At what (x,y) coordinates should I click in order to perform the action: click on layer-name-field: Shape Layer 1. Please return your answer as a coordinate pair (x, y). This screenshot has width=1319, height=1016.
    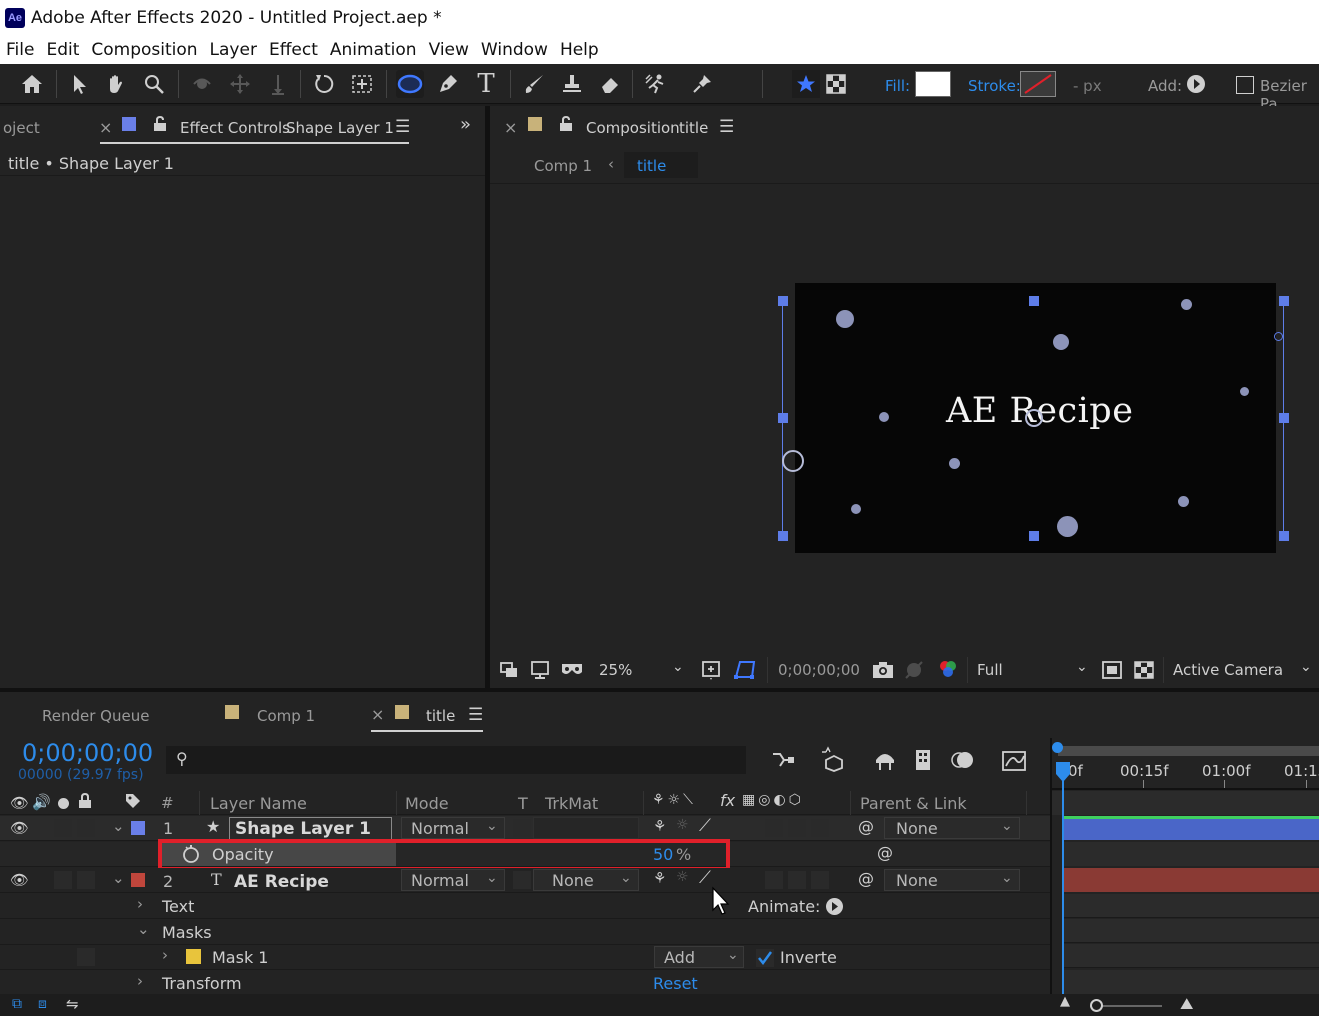
    Looking at the image, I should click on (310, 828).